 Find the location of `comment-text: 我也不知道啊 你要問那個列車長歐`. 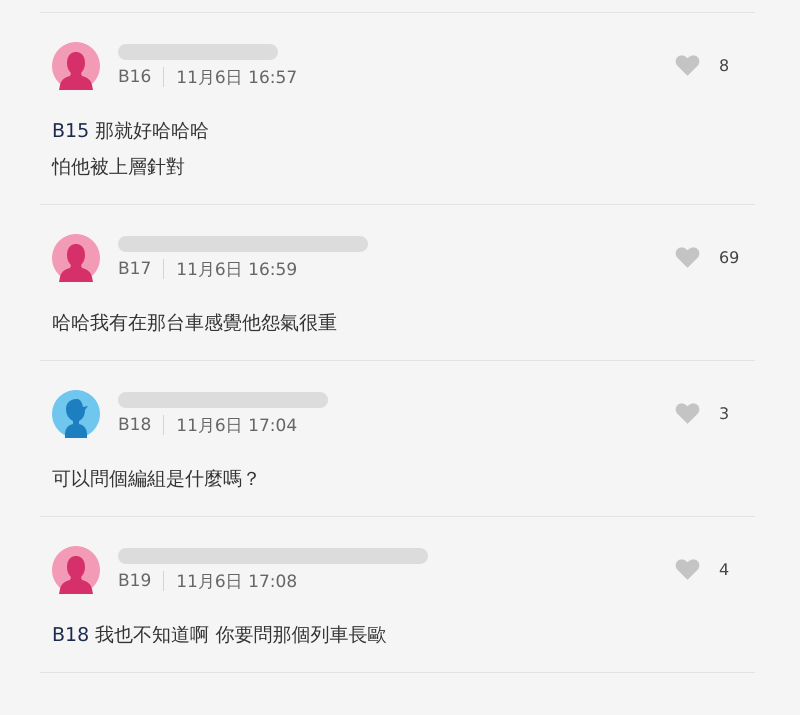

comment-text: 我也不知道啊 你要問那個列車長歐 is located at coordinates (240, 635).